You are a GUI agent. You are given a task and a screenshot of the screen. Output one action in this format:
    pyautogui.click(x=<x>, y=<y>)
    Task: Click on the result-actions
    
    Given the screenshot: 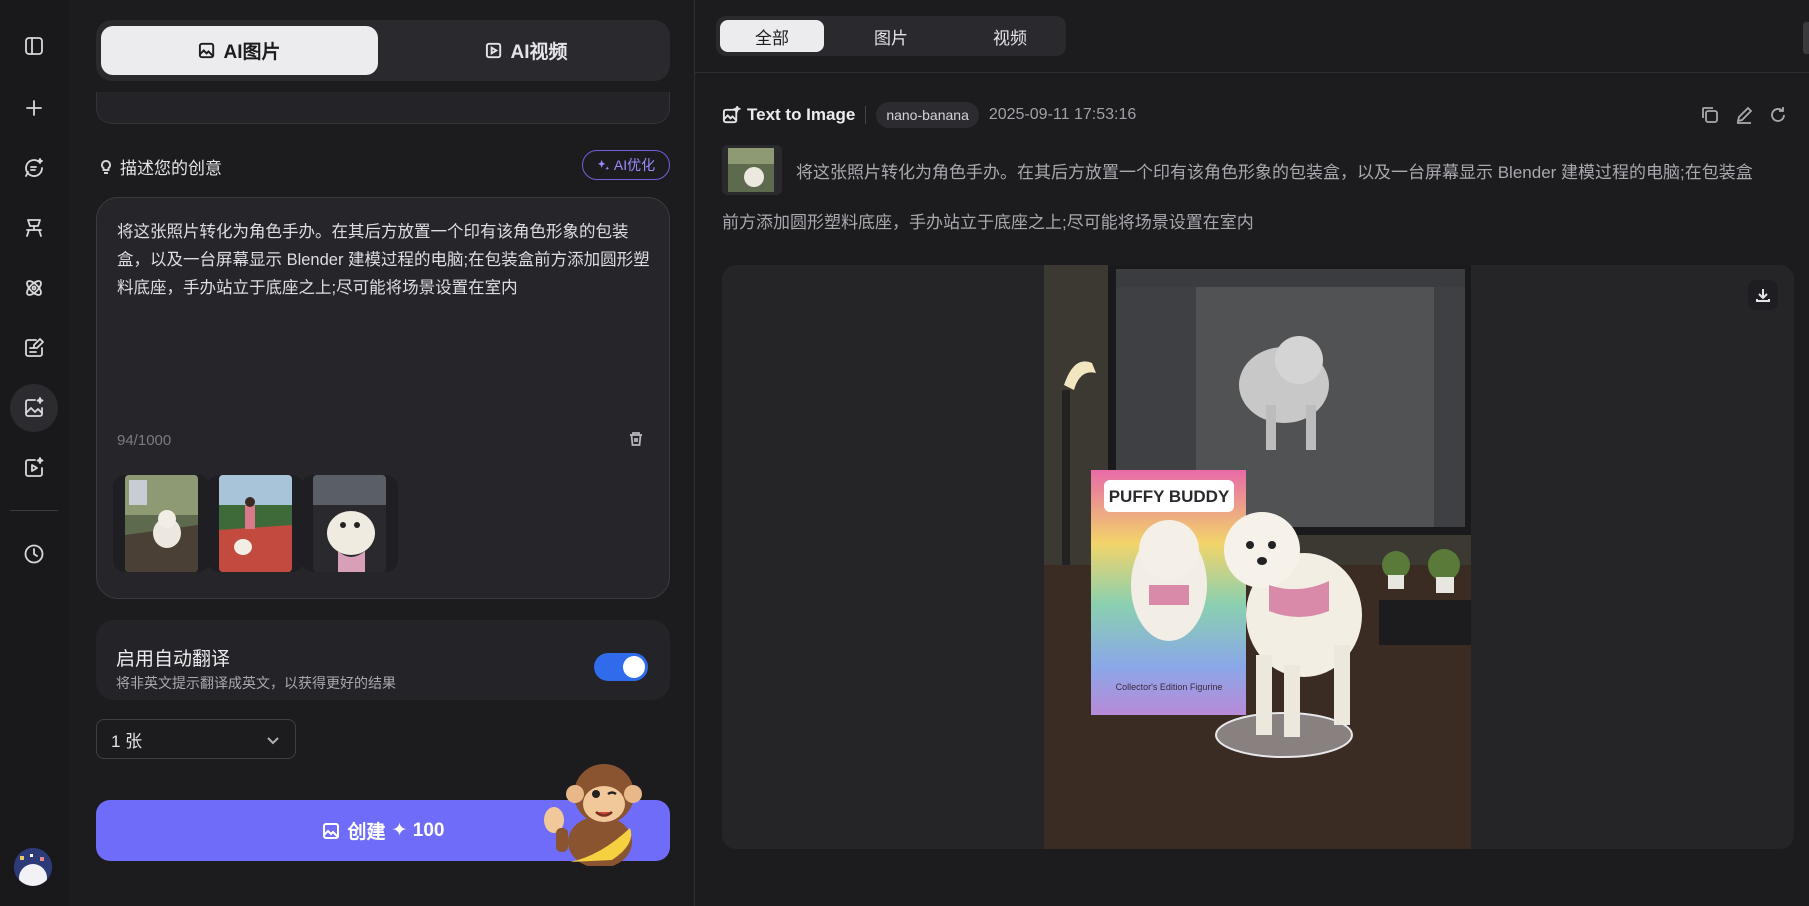 What is the action you would take?
    pyautogui.click(x=1744, y=115)
    